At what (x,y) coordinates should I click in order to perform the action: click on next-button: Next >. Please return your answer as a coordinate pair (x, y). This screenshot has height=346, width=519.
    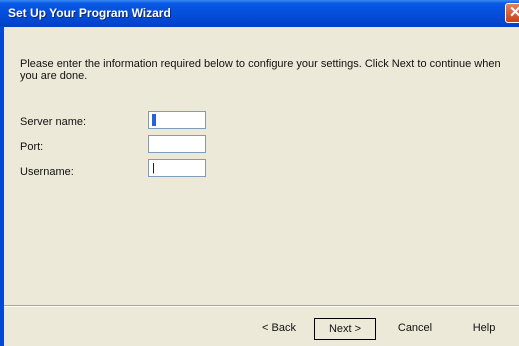
    Looking at the image, I should click on (345, 329).